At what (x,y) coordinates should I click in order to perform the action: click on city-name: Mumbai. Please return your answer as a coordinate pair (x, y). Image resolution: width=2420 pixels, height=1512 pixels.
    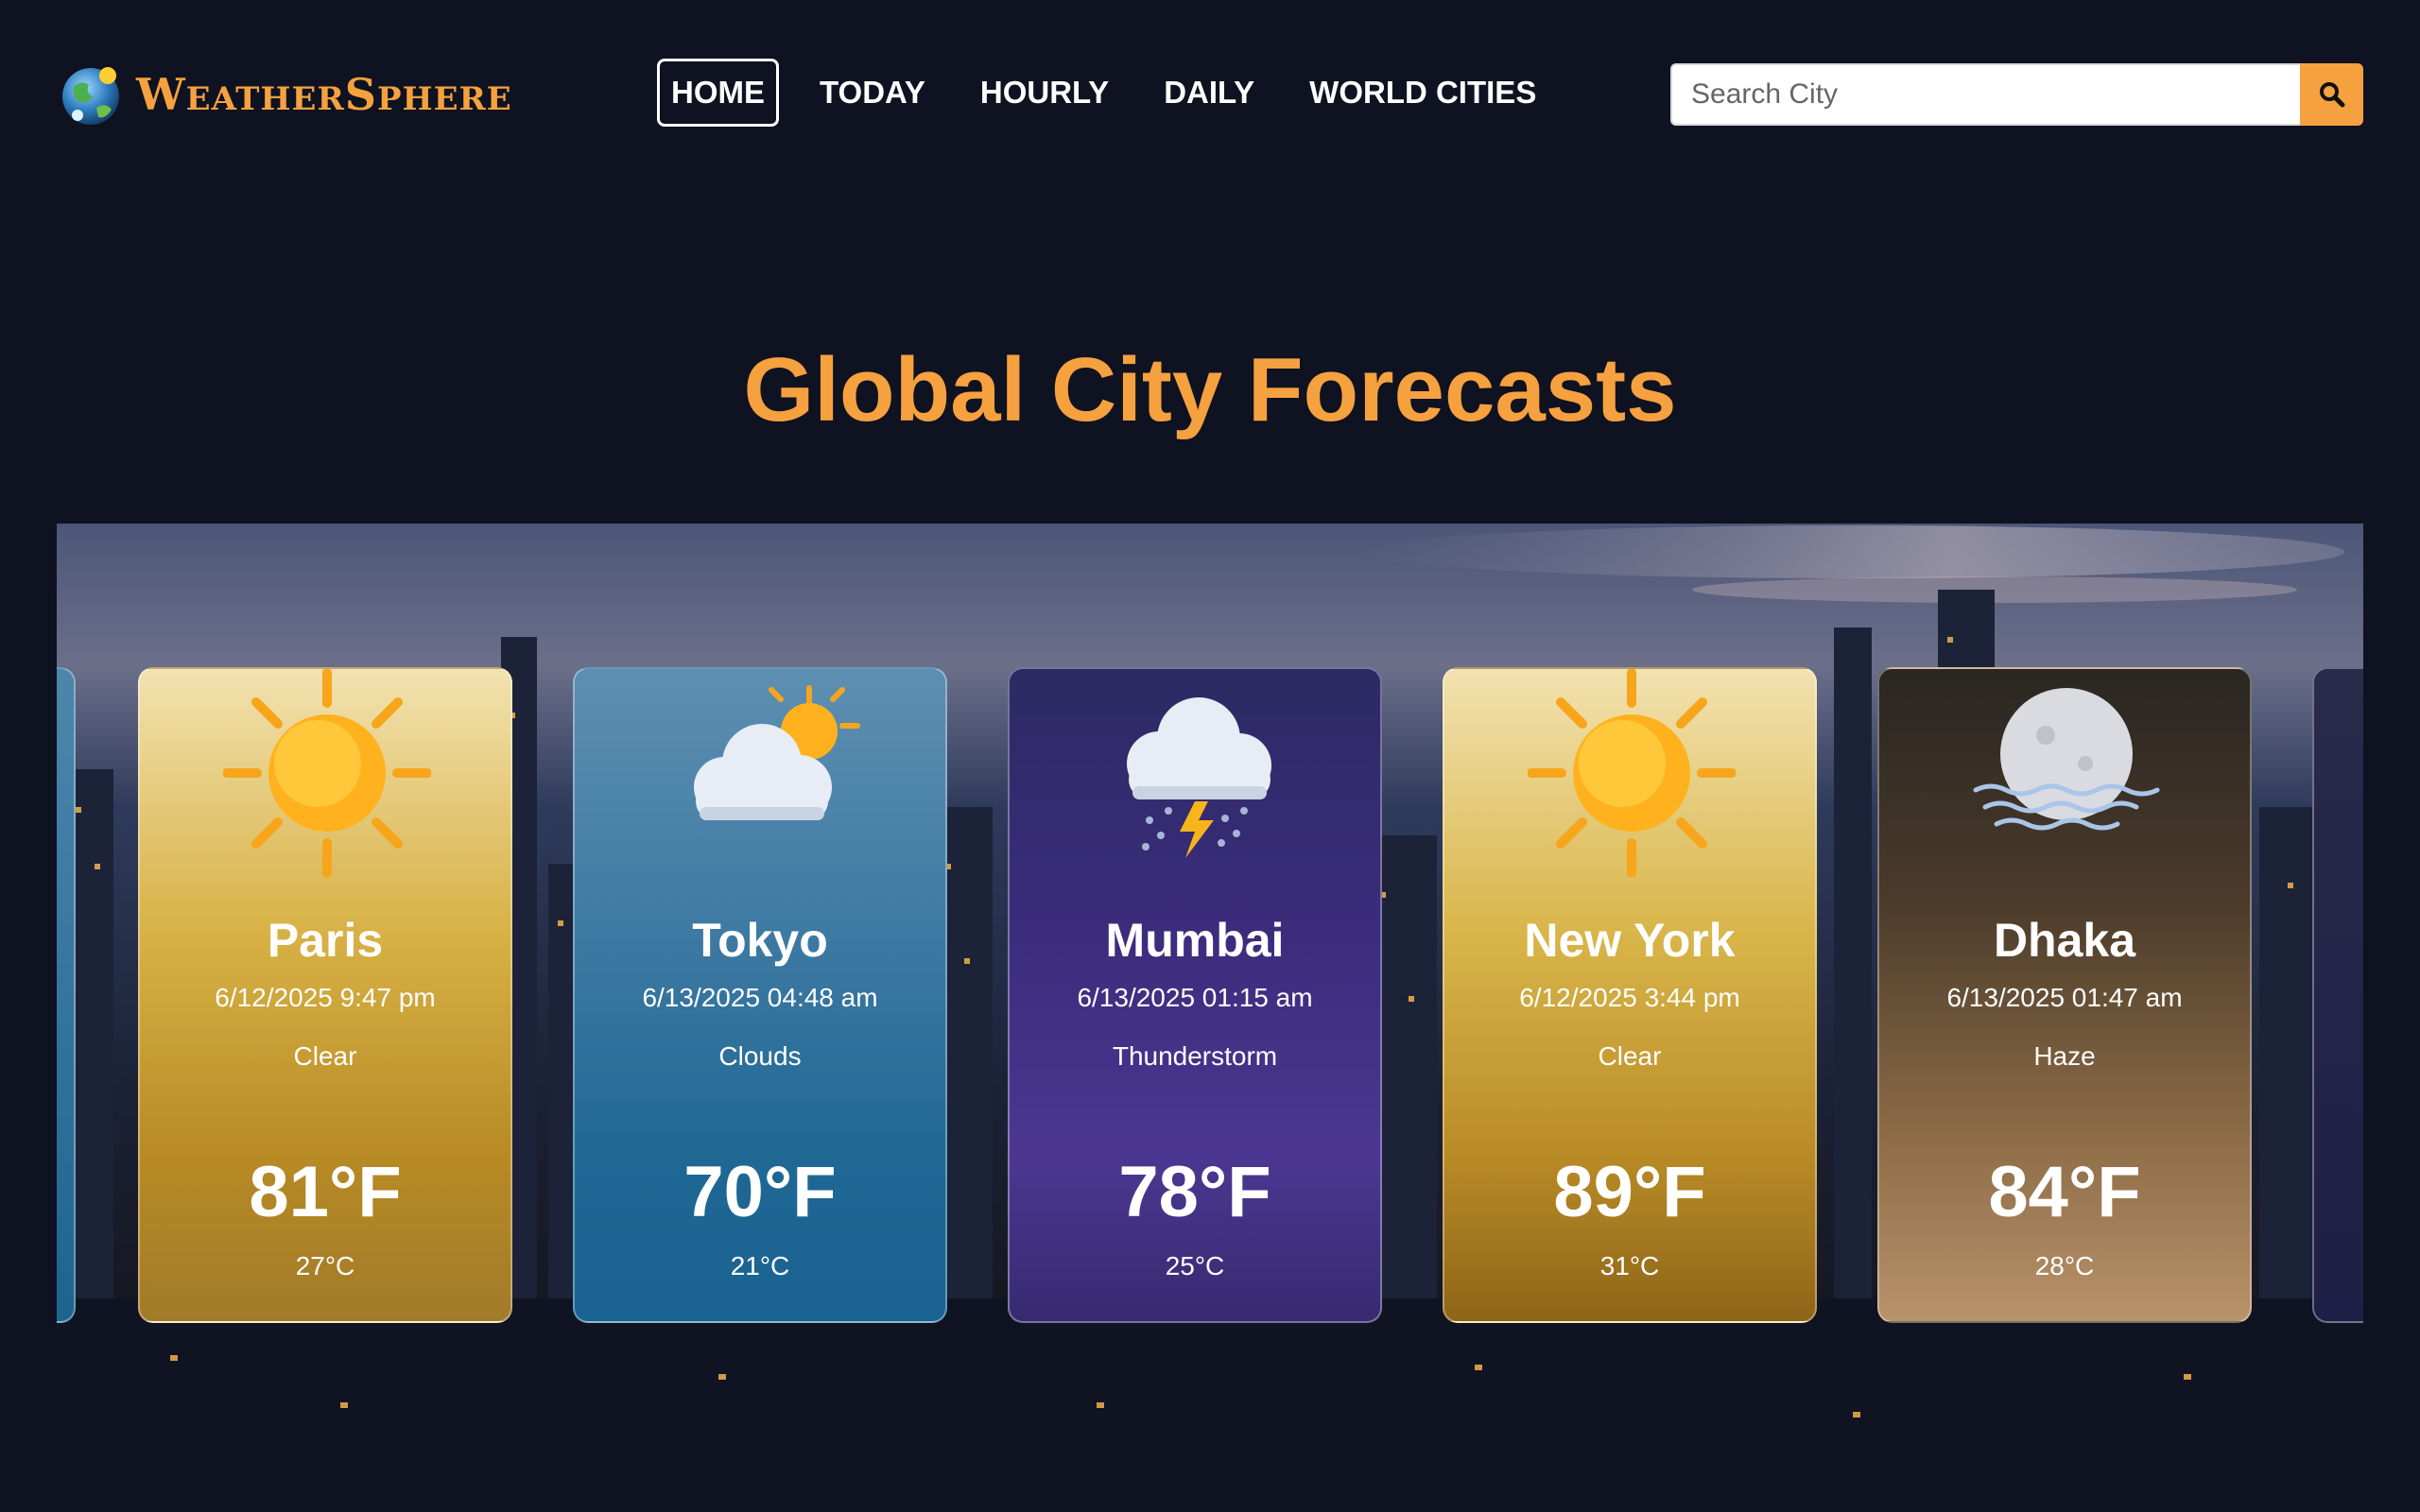
    Looking at the image, I should click on (1195, 940).